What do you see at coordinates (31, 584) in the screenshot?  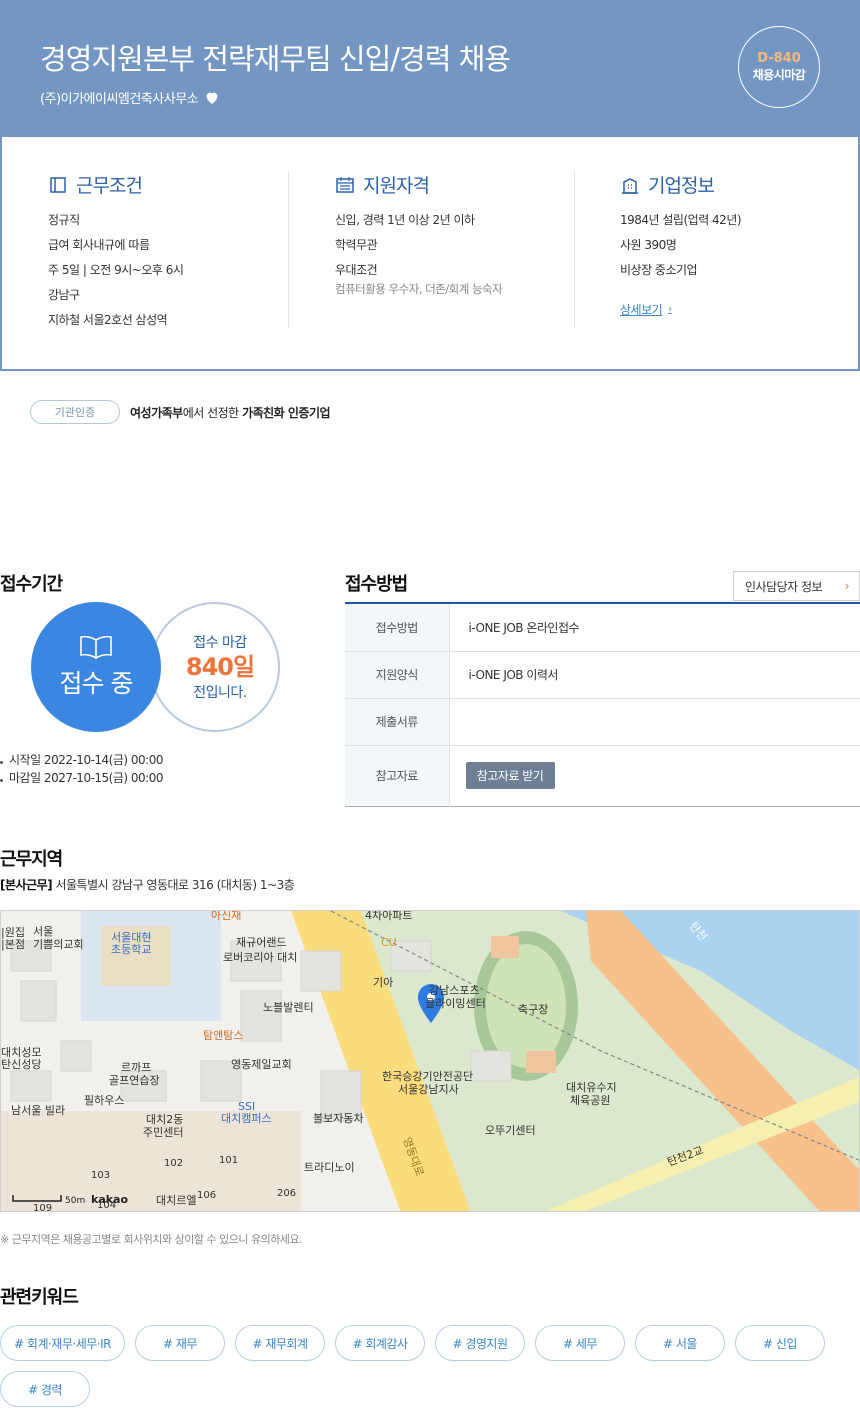 I see `period-title: 접수기간` at bounding box center [31, 584].